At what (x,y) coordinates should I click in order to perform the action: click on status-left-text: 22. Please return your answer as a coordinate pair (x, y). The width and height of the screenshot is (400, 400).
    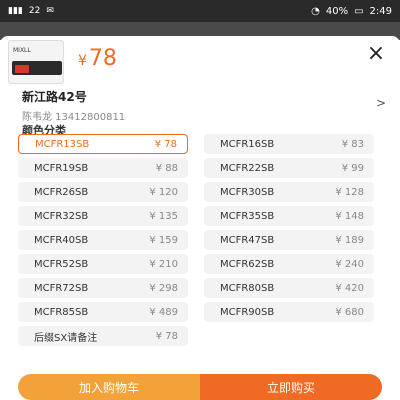
    Looking at the image, I should click on (34, 11).